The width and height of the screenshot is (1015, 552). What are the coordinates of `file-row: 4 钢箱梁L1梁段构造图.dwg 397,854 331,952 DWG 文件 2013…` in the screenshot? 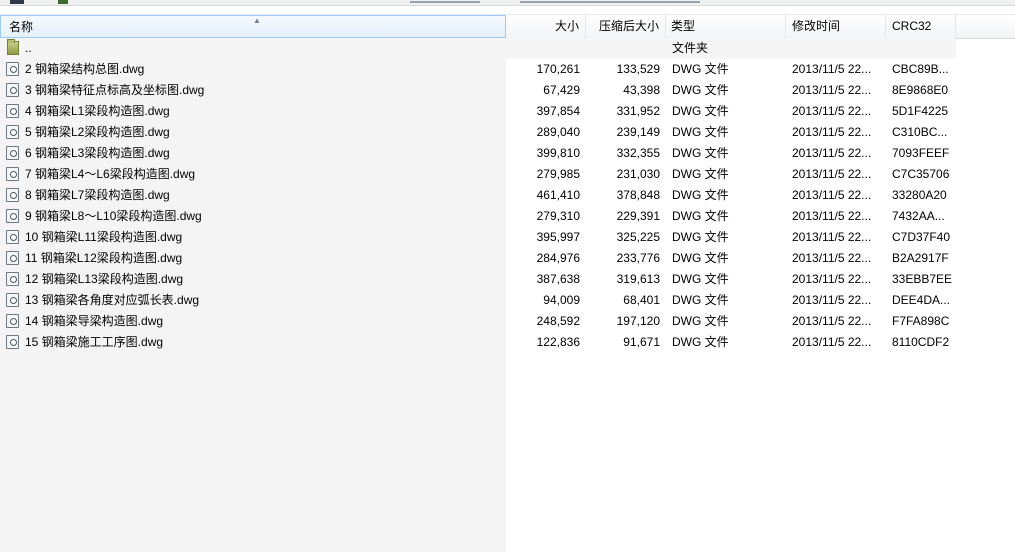 It's located at (478, 111).